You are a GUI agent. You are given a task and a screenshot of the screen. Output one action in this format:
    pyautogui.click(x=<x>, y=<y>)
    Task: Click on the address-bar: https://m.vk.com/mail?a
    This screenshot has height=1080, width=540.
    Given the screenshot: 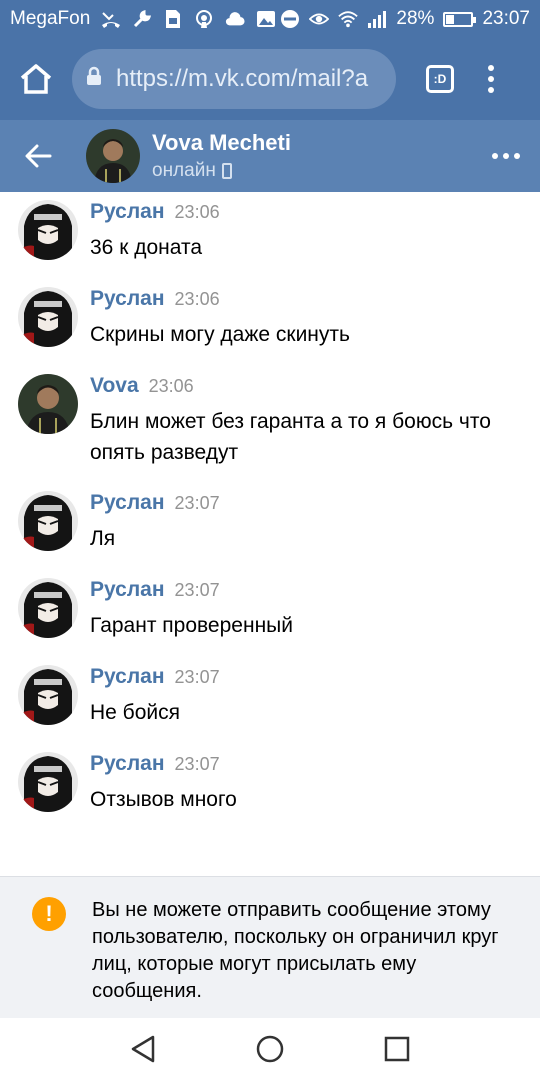 What is the action you would take?
    pyautogui.click(x=234, y=79)
    